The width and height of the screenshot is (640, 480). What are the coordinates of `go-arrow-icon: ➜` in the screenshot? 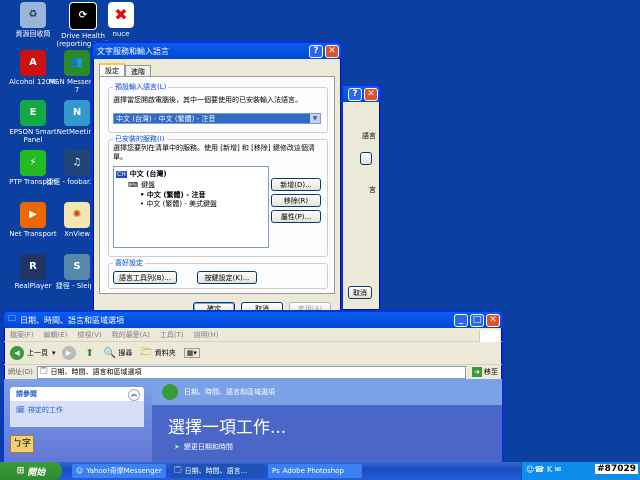 It's located at (477, 372).